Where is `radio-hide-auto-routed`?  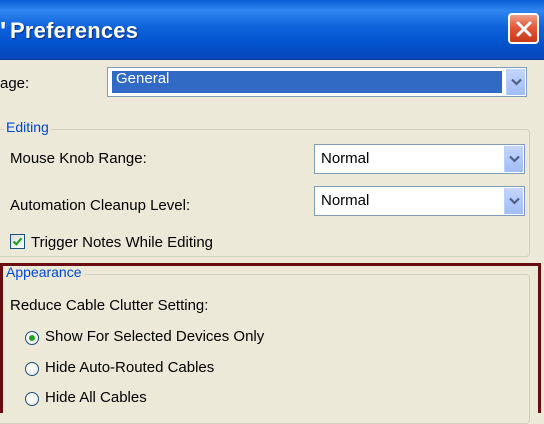
radio-hide-auto-routed is located at coordinates (32, 369).